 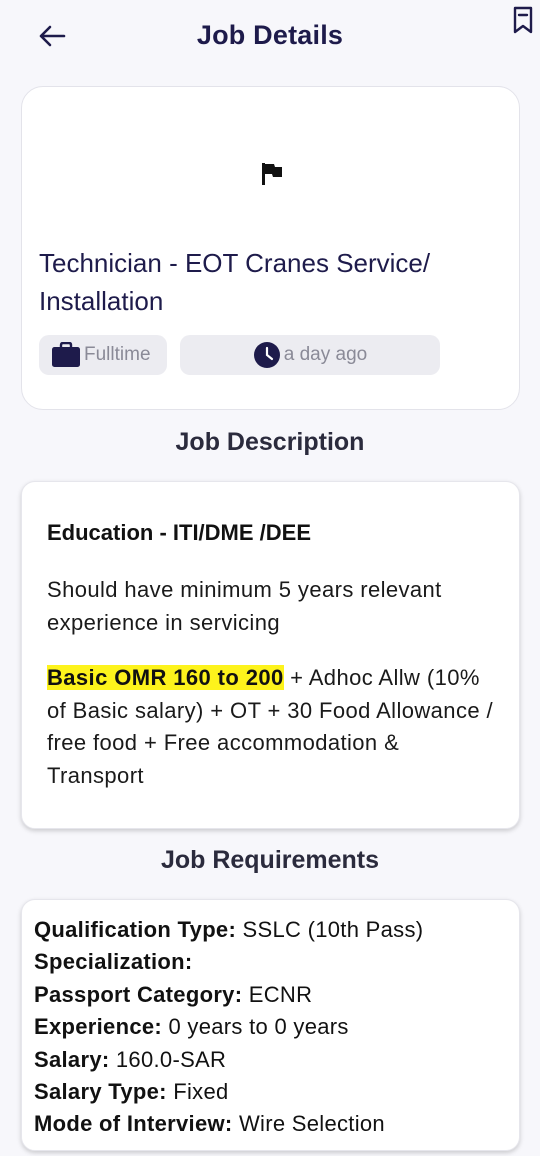 I want to click on salary-highlight: Basic OMR 160 to 200, so click(x=165, y=677).